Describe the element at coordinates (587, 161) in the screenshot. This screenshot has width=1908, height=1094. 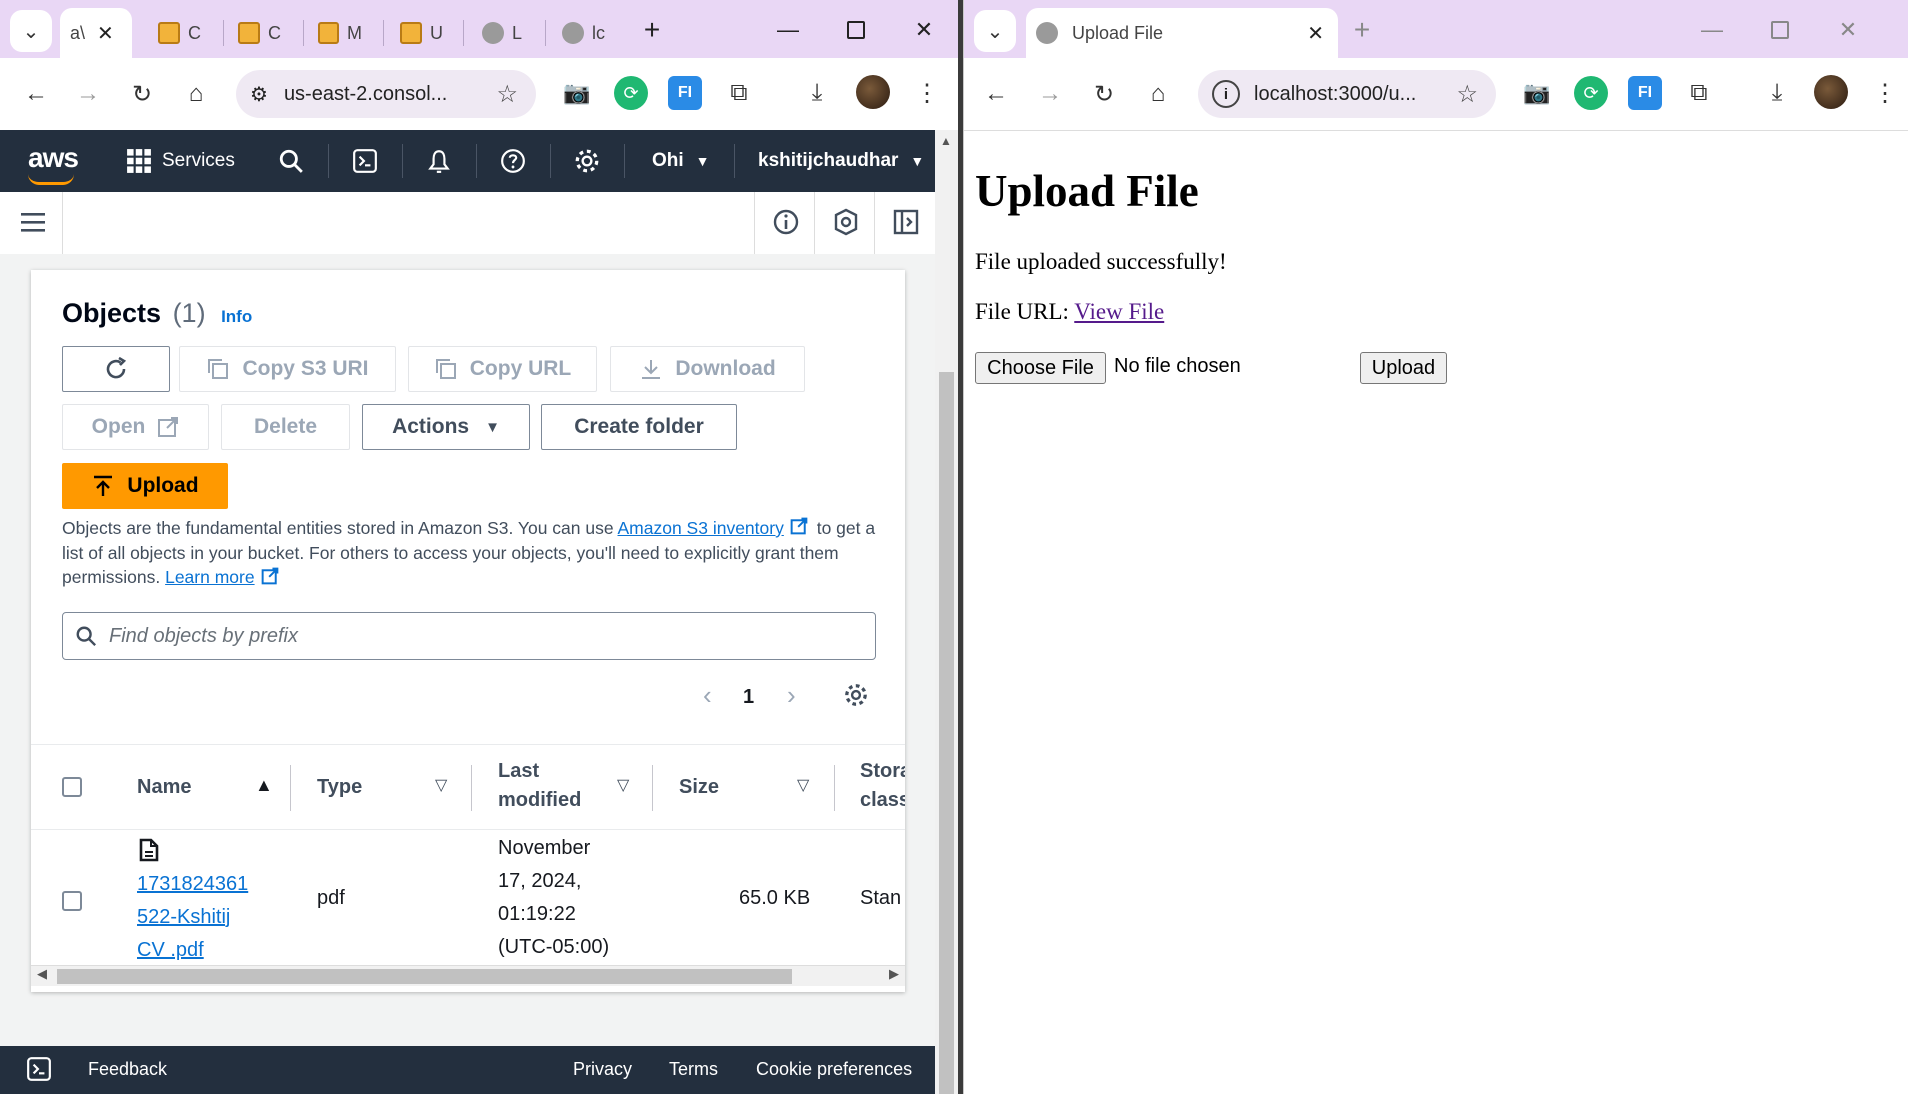
I see `settings-button` at that location.